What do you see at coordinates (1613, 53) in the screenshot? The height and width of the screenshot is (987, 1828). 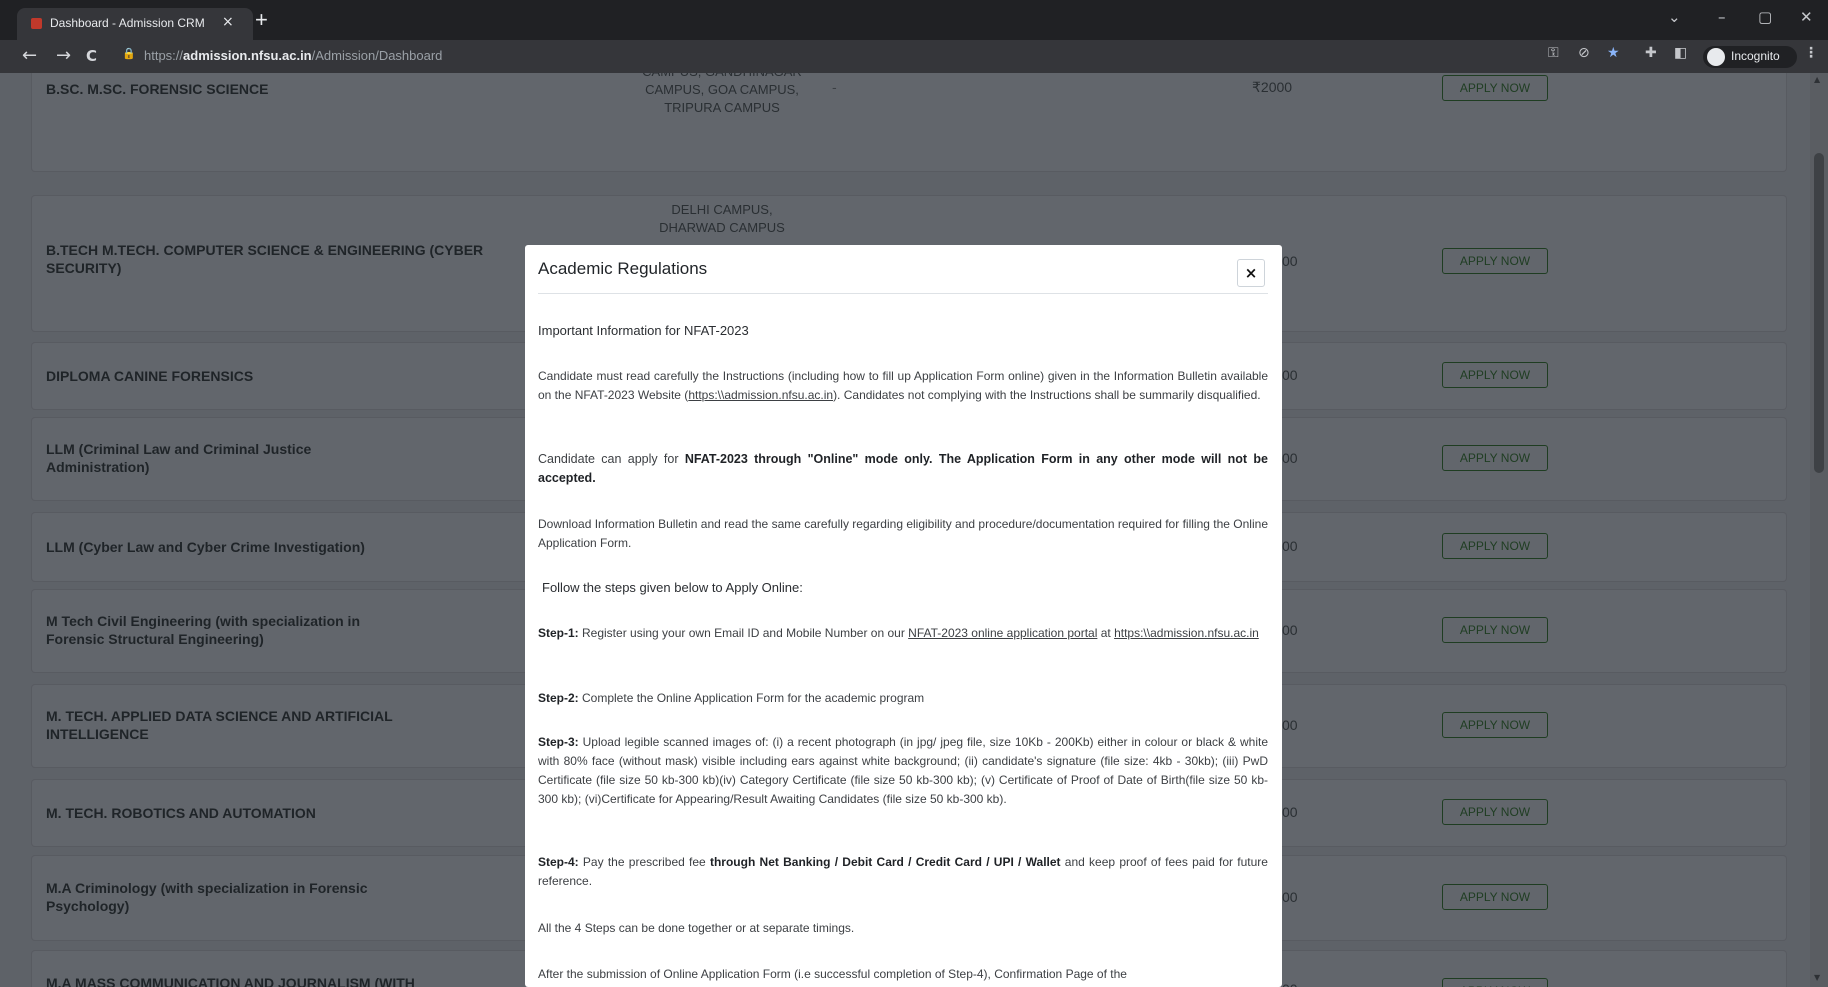 I see `bookmark-star-icon: ★` at bounding box center [1613, 53].